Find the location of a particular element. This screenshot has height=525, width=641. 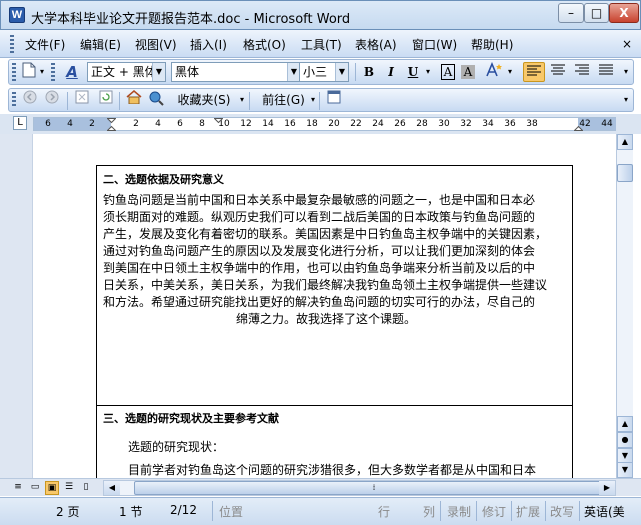

status-pages: 2/12 is located at coordinates (183, 510).